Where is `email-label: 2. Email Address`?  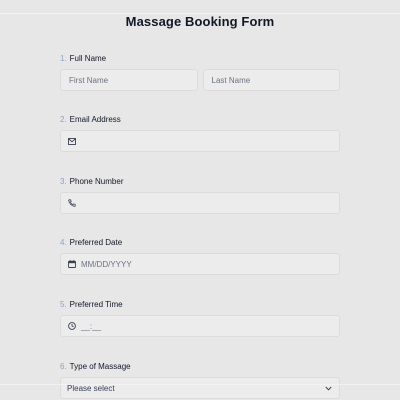 email-label: 2. Email Address is located at coordinates (200, 120).